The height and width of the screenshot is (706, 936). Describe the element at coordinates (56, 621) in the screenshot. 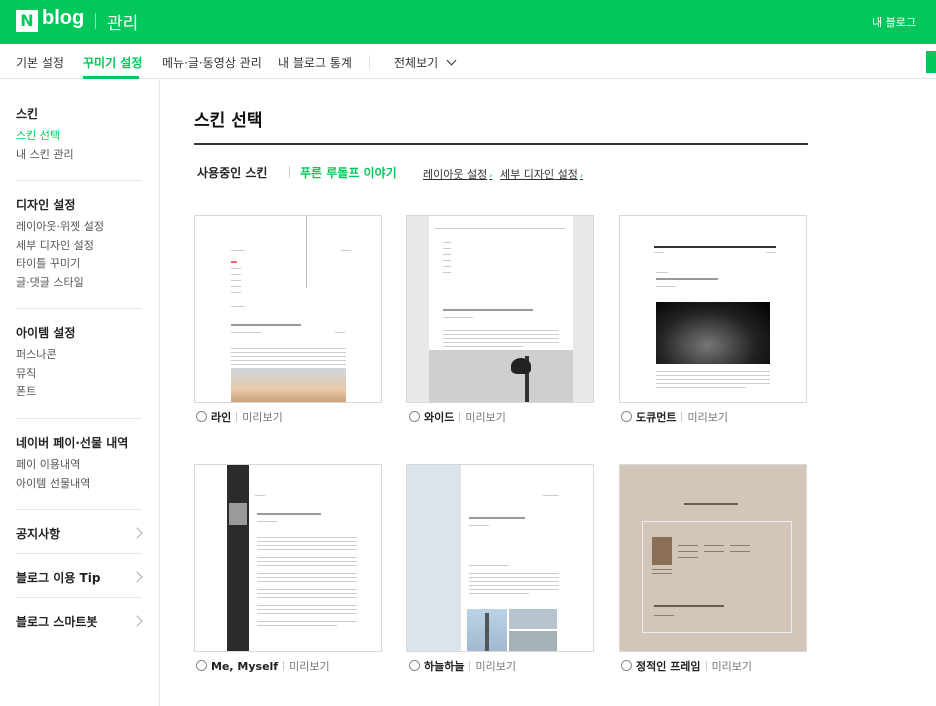

I see `sidebar-link-smartbot: 블로그 스마트봇` at that location.